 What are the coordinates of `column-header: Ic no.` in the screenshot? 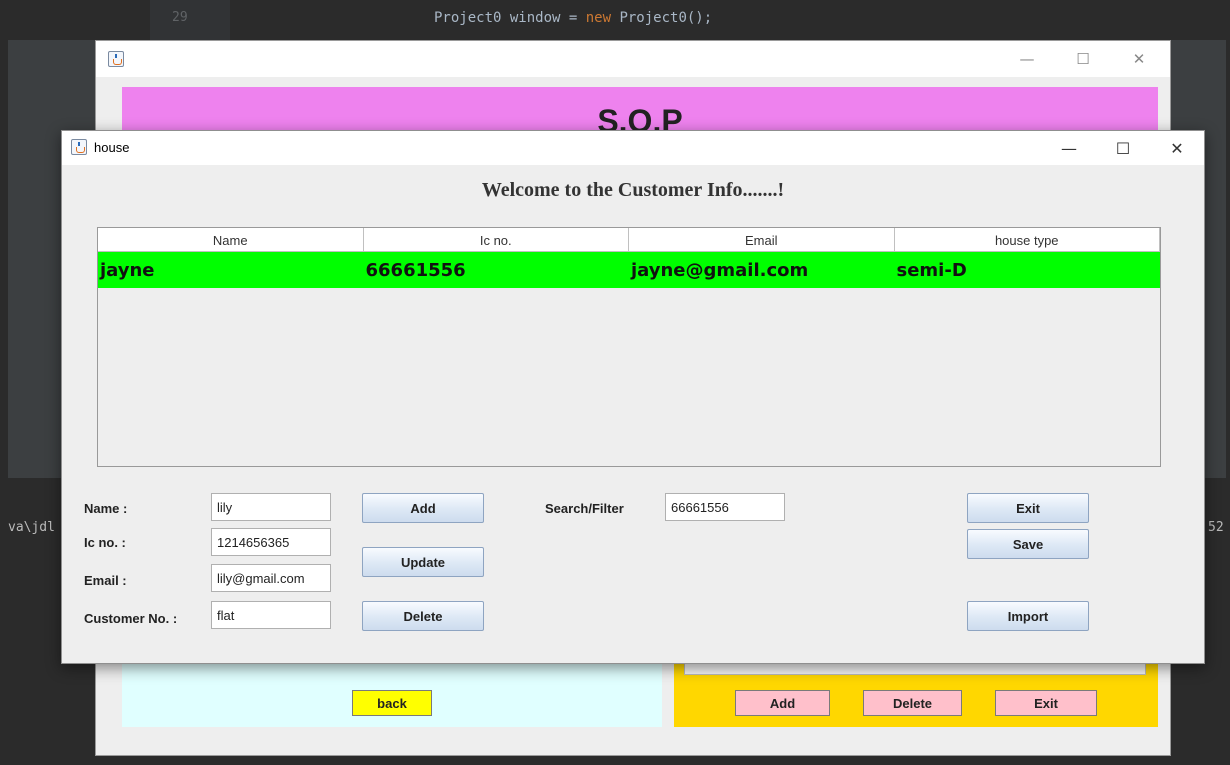 It's located at (496, 240).